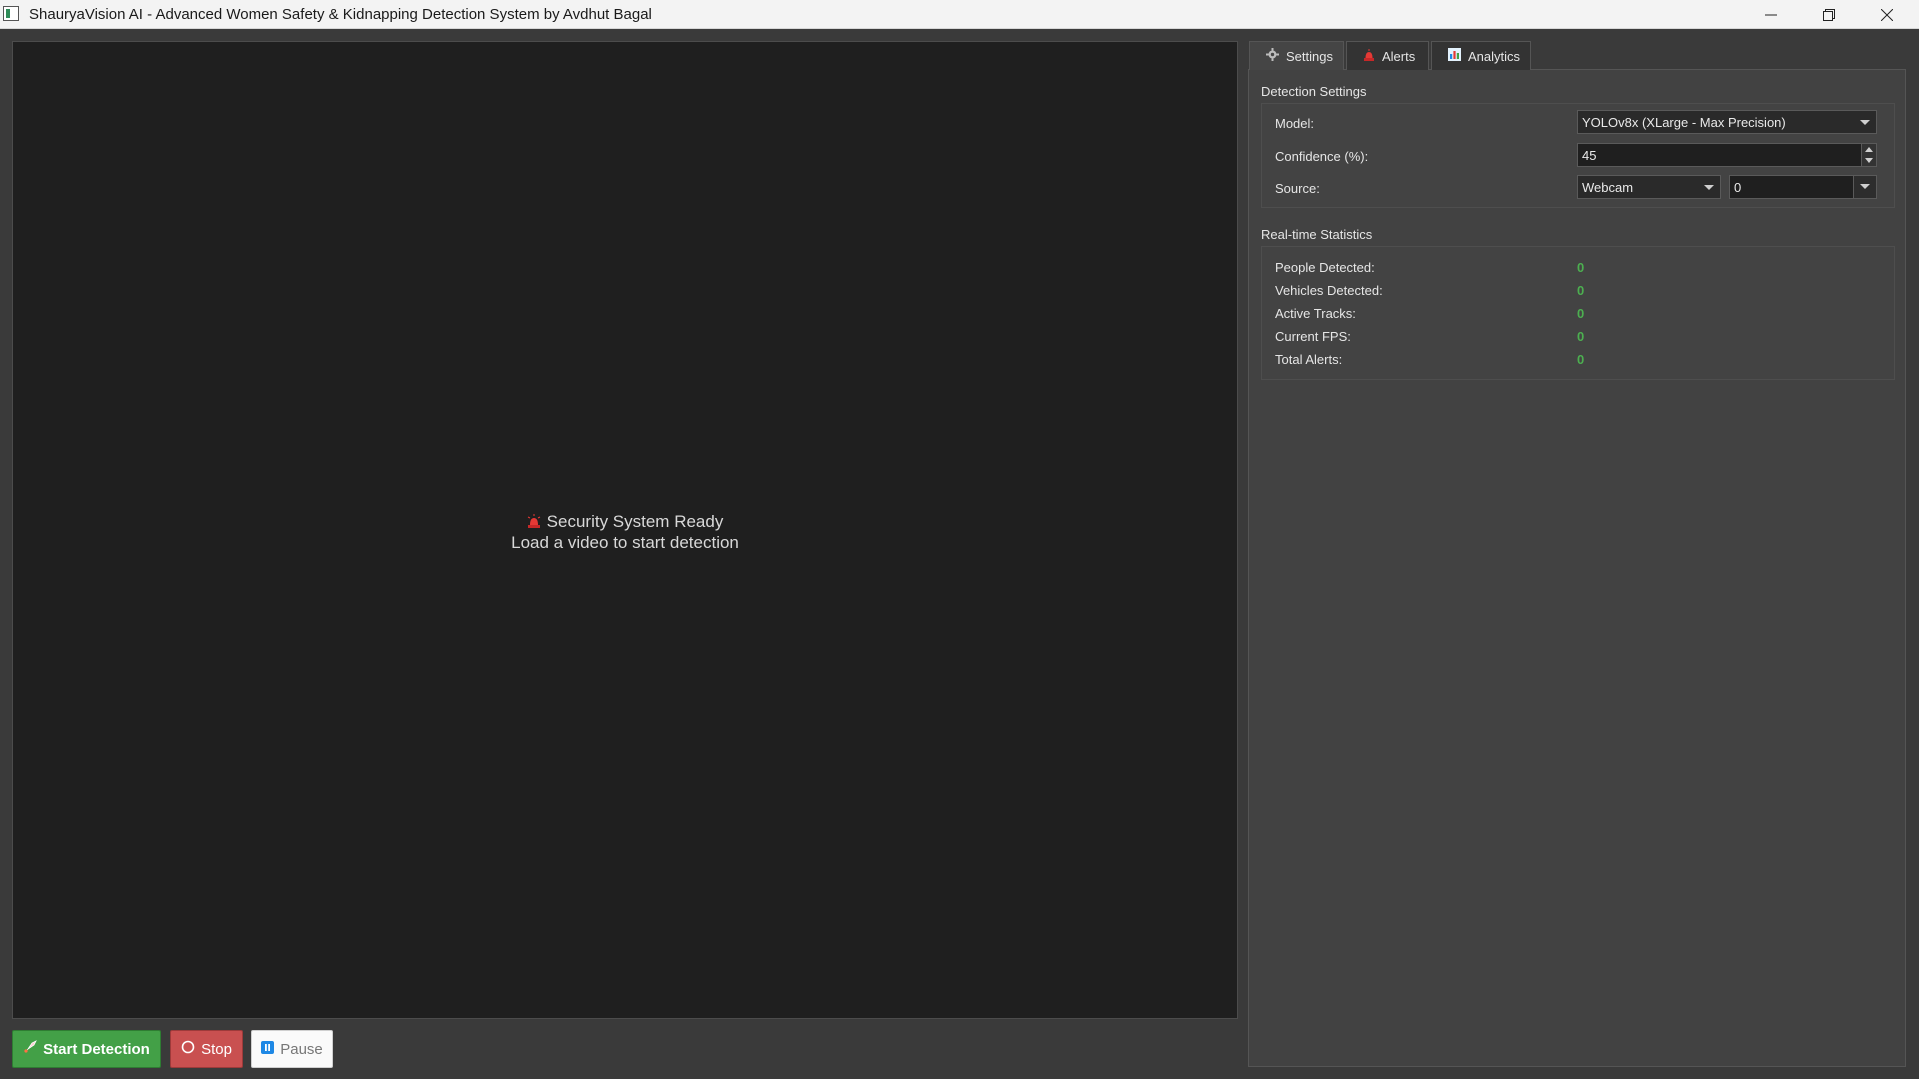 This screenshot has width=1919, height=1079. What do you see at coordinates (216, 1049) in the screenshot?
I see `stop-label: Stop` at bounding box center [216, 1049].